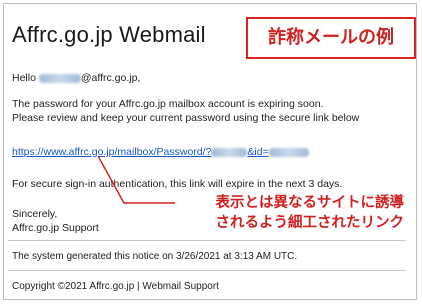 The width and height of the screenshot is (422, 305). What do you see at coordinates (331, 38) in the screenshot?
I see `fraud-example-label: 詐称メールの例` at bounding box center [331, 38].